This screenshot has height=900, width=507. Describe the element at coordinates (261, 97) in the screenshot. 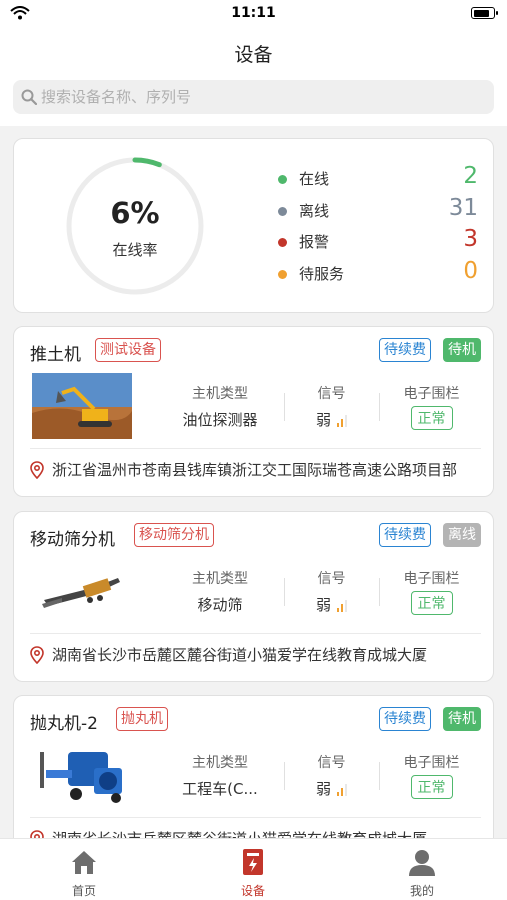

I see `search-input` at that location.